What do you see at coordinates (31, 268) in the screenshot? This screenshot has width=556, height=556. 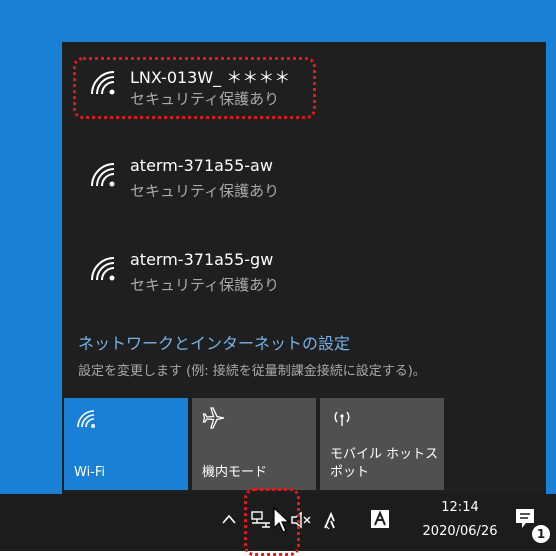 I see `desktop-background-left` at bounding box center [31, 268].